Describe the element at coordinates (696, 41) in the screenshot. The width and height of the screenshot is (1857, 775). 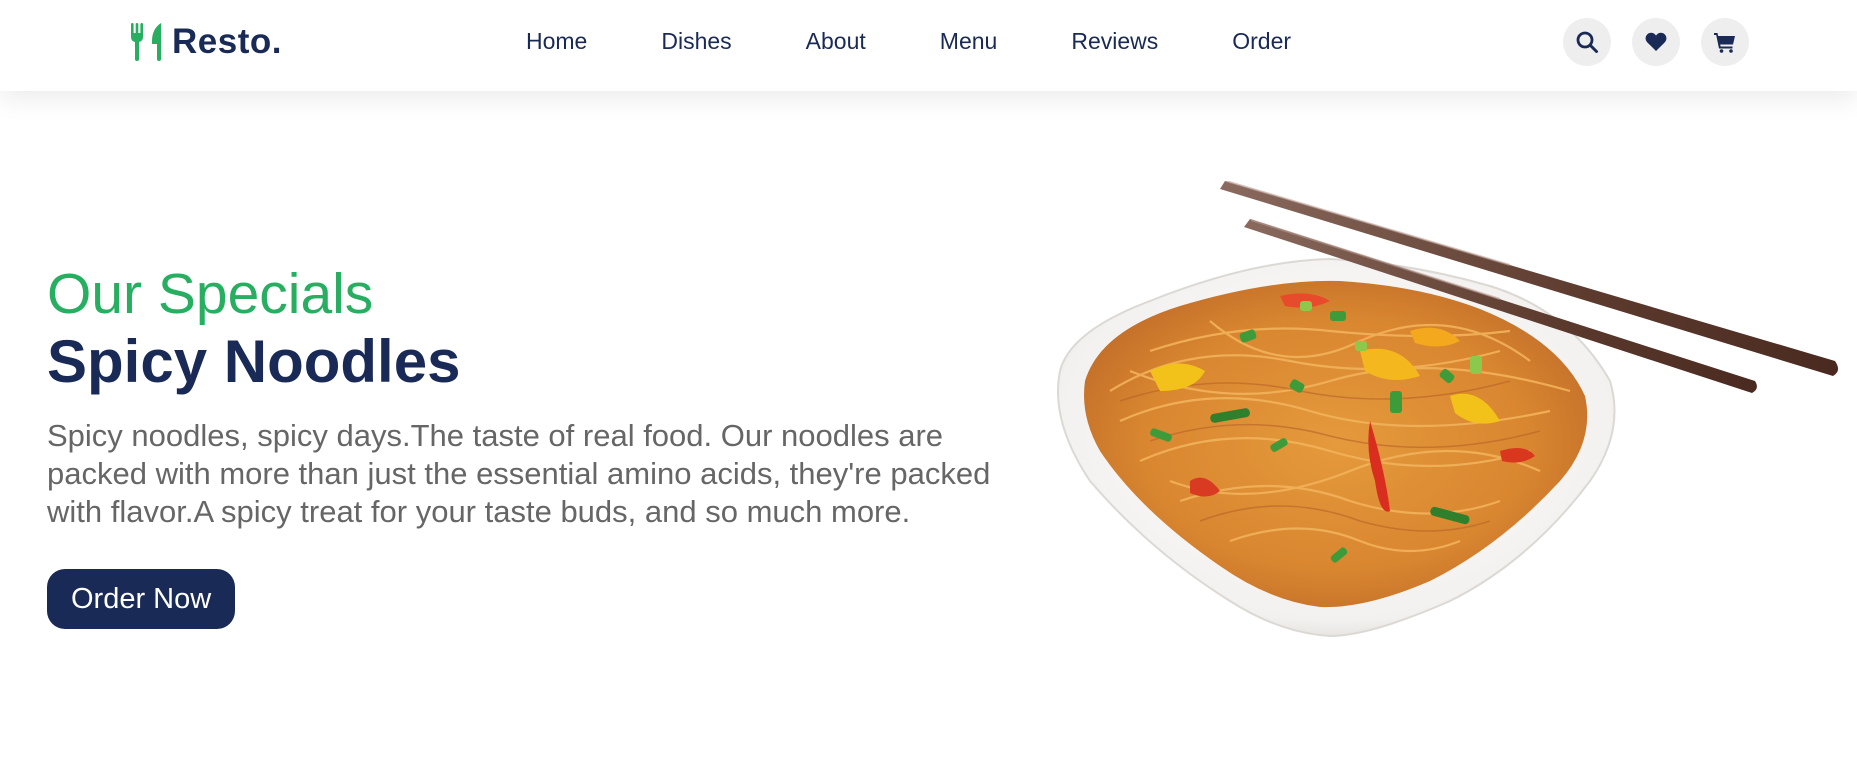
I see `nav-dishes: Dishes` at that location.